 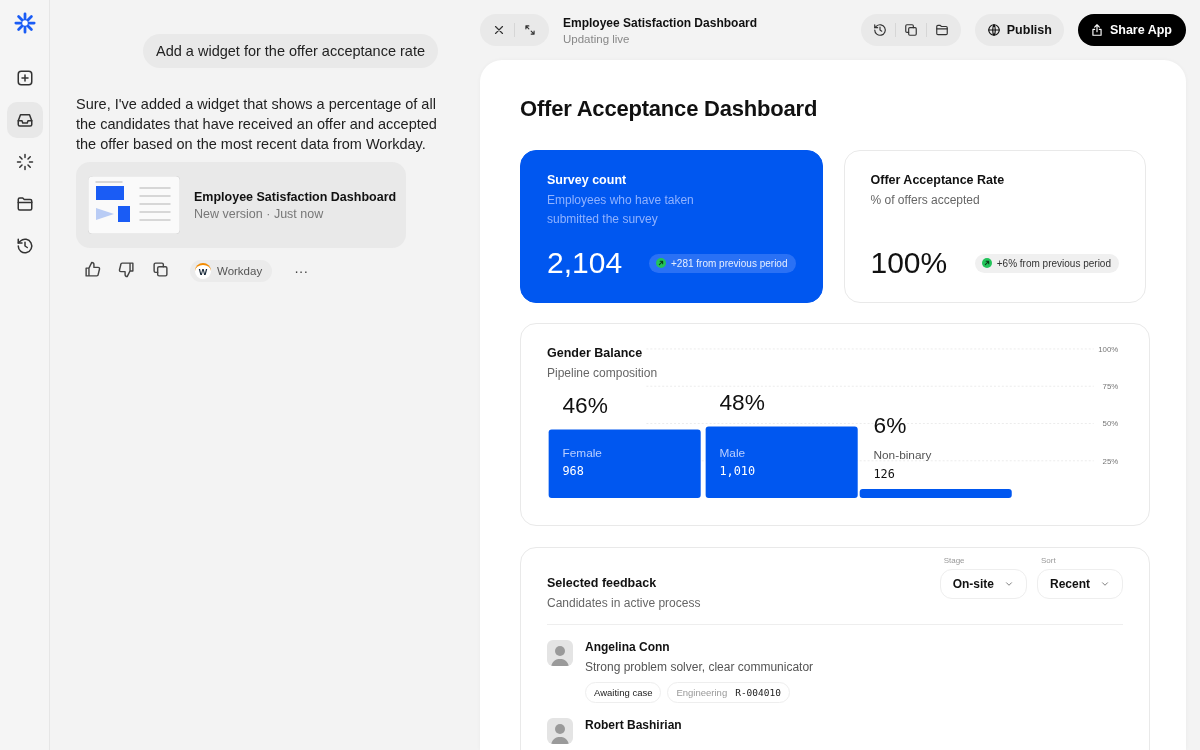 What do you see at coordinates (24, 23) in the screenshot?
I see `logo-icon` at bounding box center [24, 23].